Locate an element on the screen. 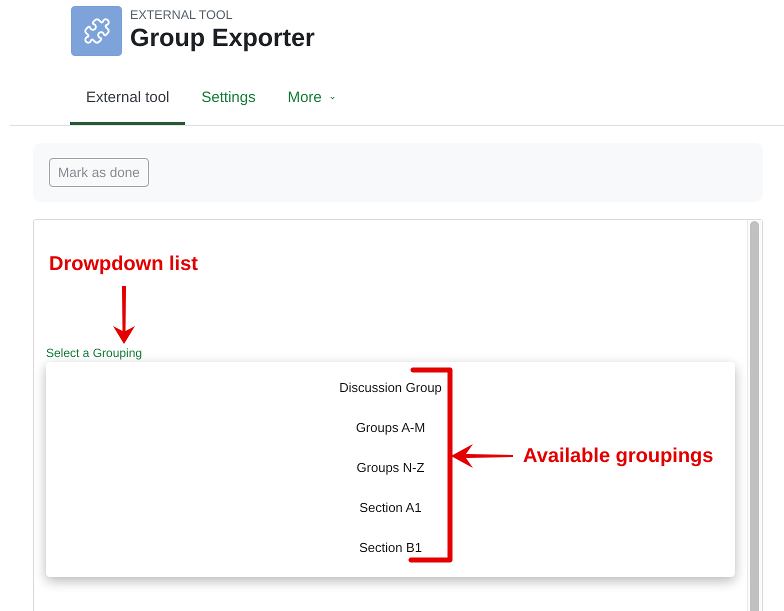 The height and width of the screenshot is (611, 784). select-label: Select a Grouping is located at coordinates (94, 353).